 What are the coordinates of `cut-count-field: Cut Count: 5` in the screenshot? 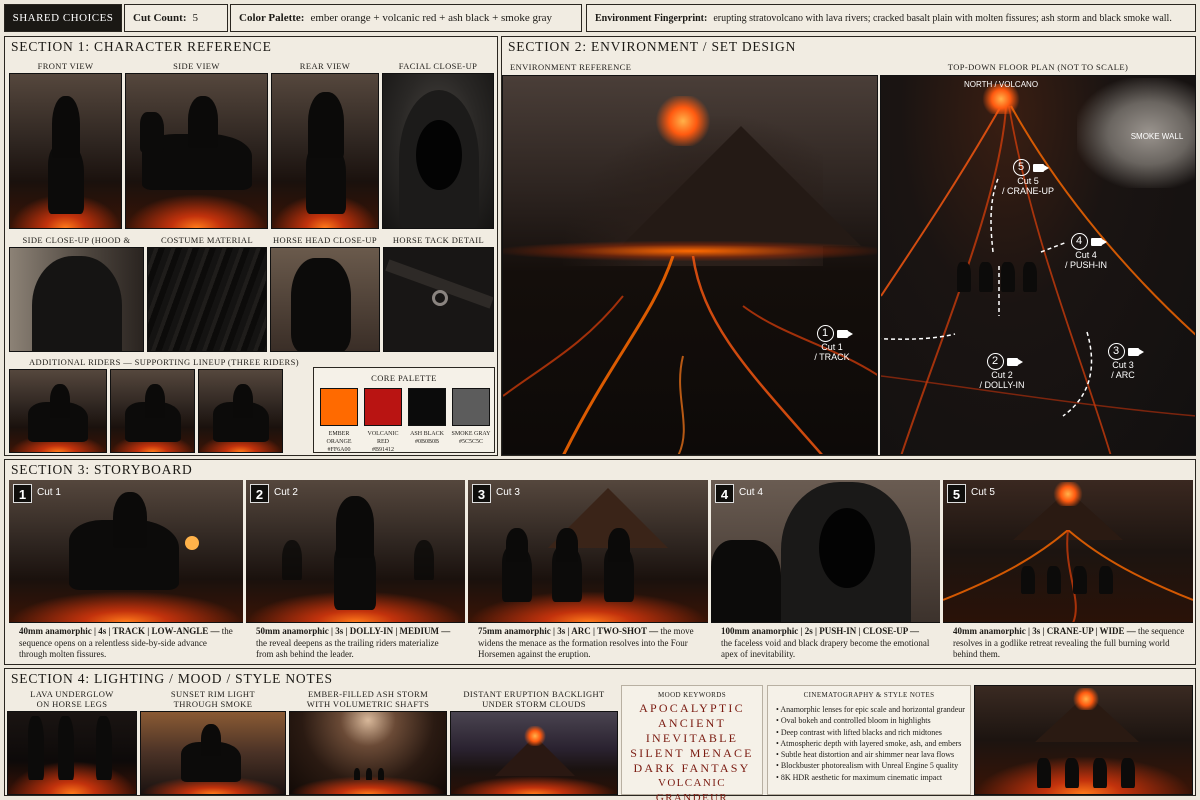 It's located at (176, 18).